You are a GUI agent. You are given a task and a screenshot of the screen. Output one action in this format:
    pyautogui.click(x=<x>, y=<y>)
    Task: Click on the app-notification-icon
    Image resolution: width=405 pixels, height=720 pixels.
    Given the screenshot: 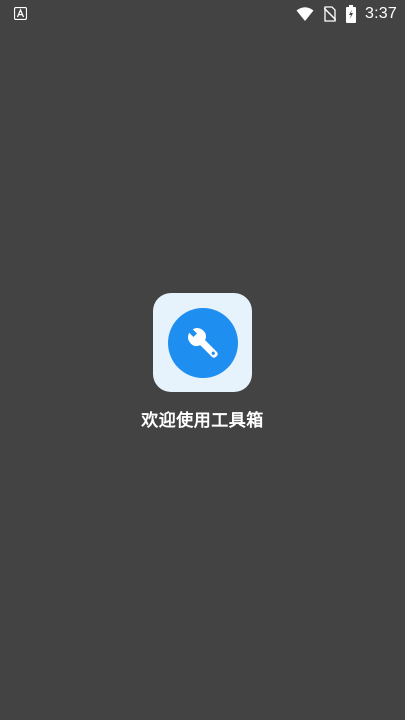 What is the action you would take?
    pyautogui.click(x=20, y=13)
    